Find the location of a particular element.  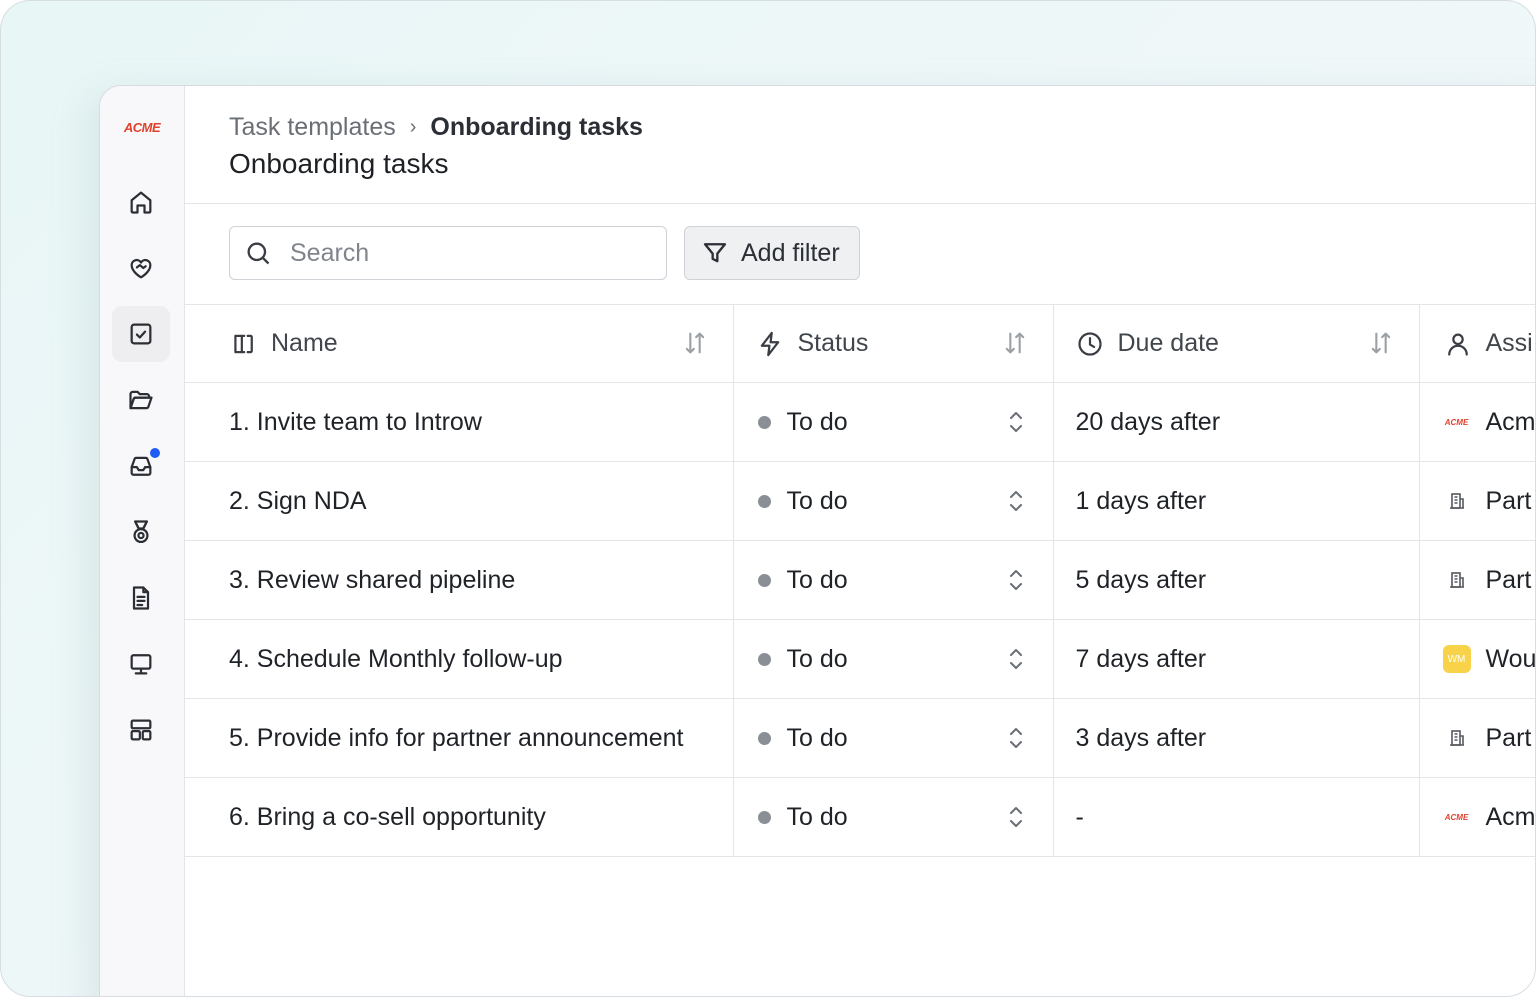

table-header-row: Name Status Due date Assi is located at coordinates (860, 344).